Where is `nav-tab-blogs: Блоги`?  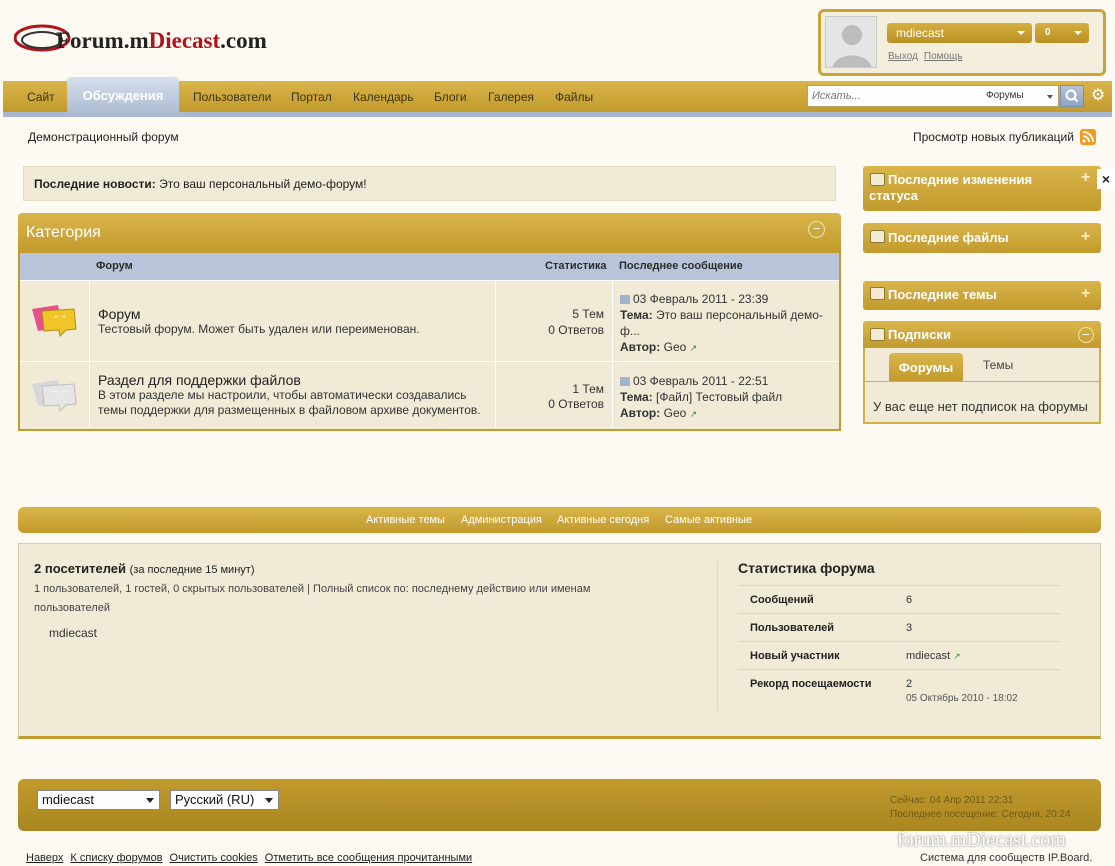 nav-tab-blogs: Блоги is located at coordinates (450, 97).